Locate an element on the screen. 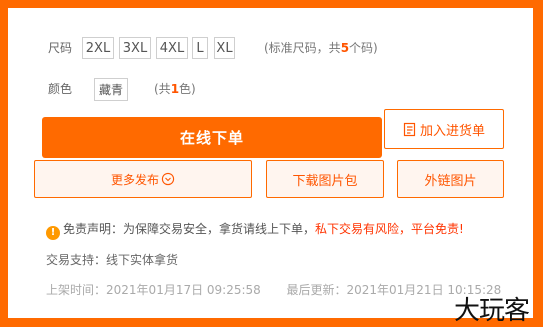  more-publish-button: 更多发布 is located at coordinates (143, 179).